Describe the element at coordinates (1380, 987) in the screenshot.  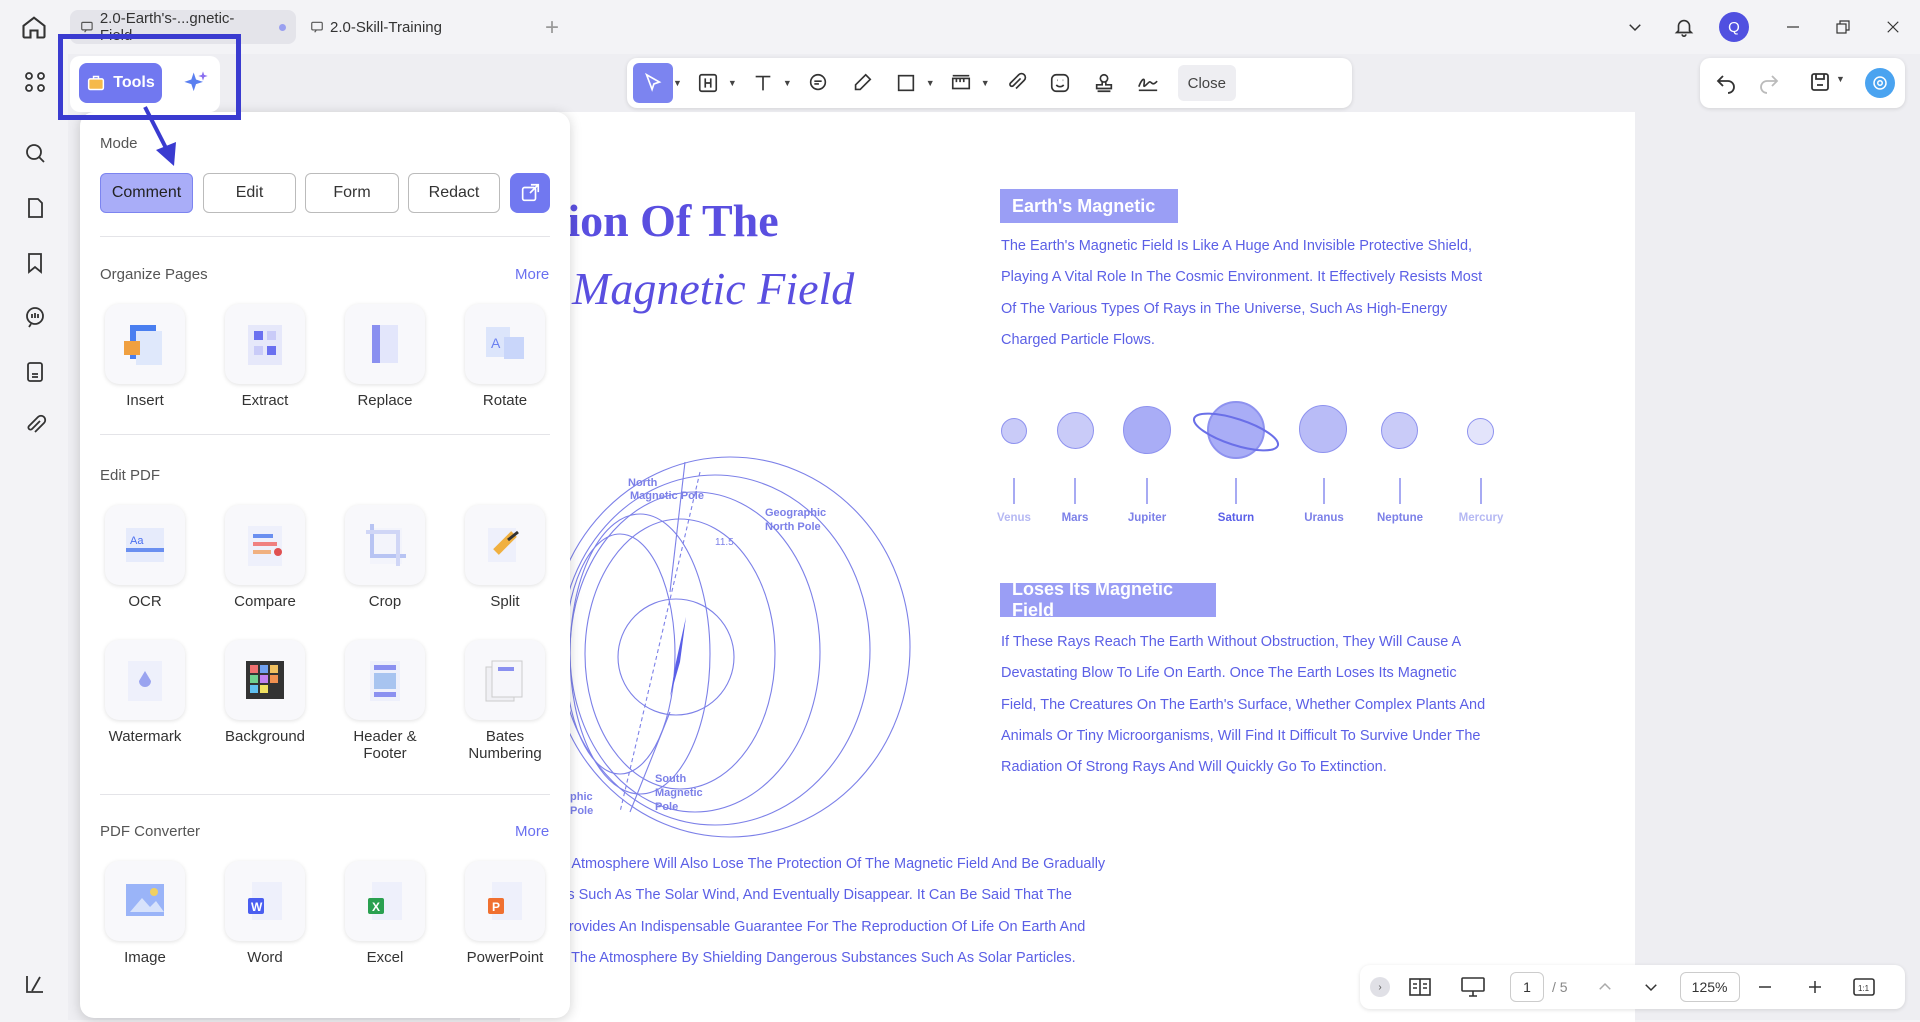
I see `expand-icon: ›` at that location.